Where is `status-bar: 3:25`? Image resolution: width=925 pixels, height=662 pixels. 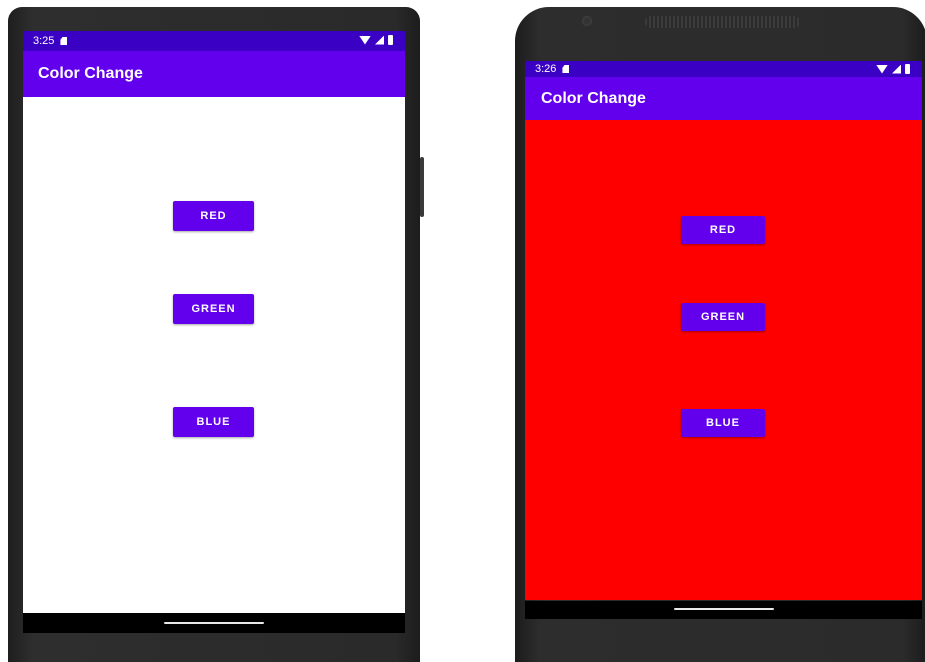
status-bar: 3:25 is located at coordinates (214, 41).